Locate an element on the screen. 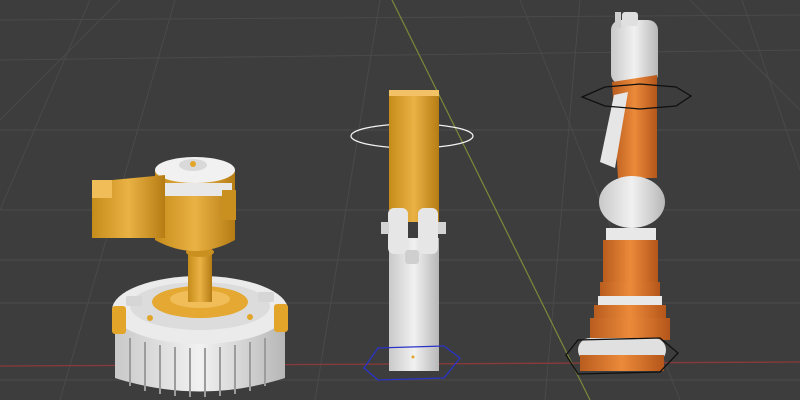 Image resolution: width=800 pixels, height=400 pixels. piston-column-object is located at coordinates (629, 193).